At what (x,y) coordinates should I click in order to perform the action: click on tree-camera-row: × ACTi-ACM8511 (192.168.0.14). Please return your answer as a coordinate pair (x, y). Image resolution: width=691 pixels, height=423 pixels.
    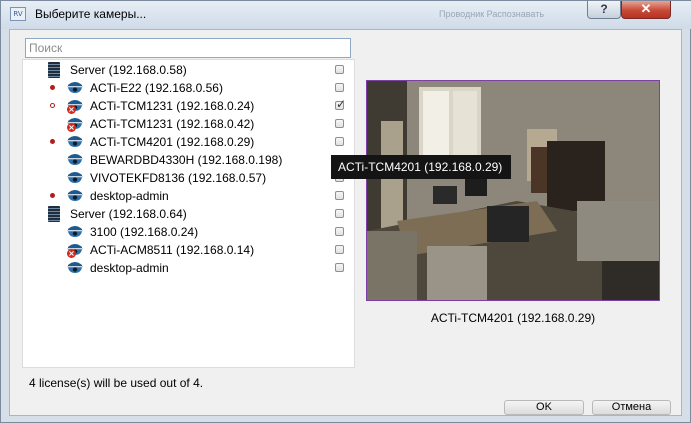
    Looking at the image, I should click on (188, 250).